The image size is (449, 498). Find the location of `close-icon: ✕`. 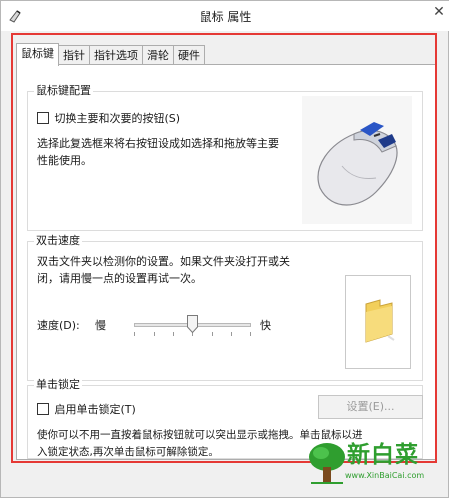

close-icon: ✕ is located at coordinates (439, 12).